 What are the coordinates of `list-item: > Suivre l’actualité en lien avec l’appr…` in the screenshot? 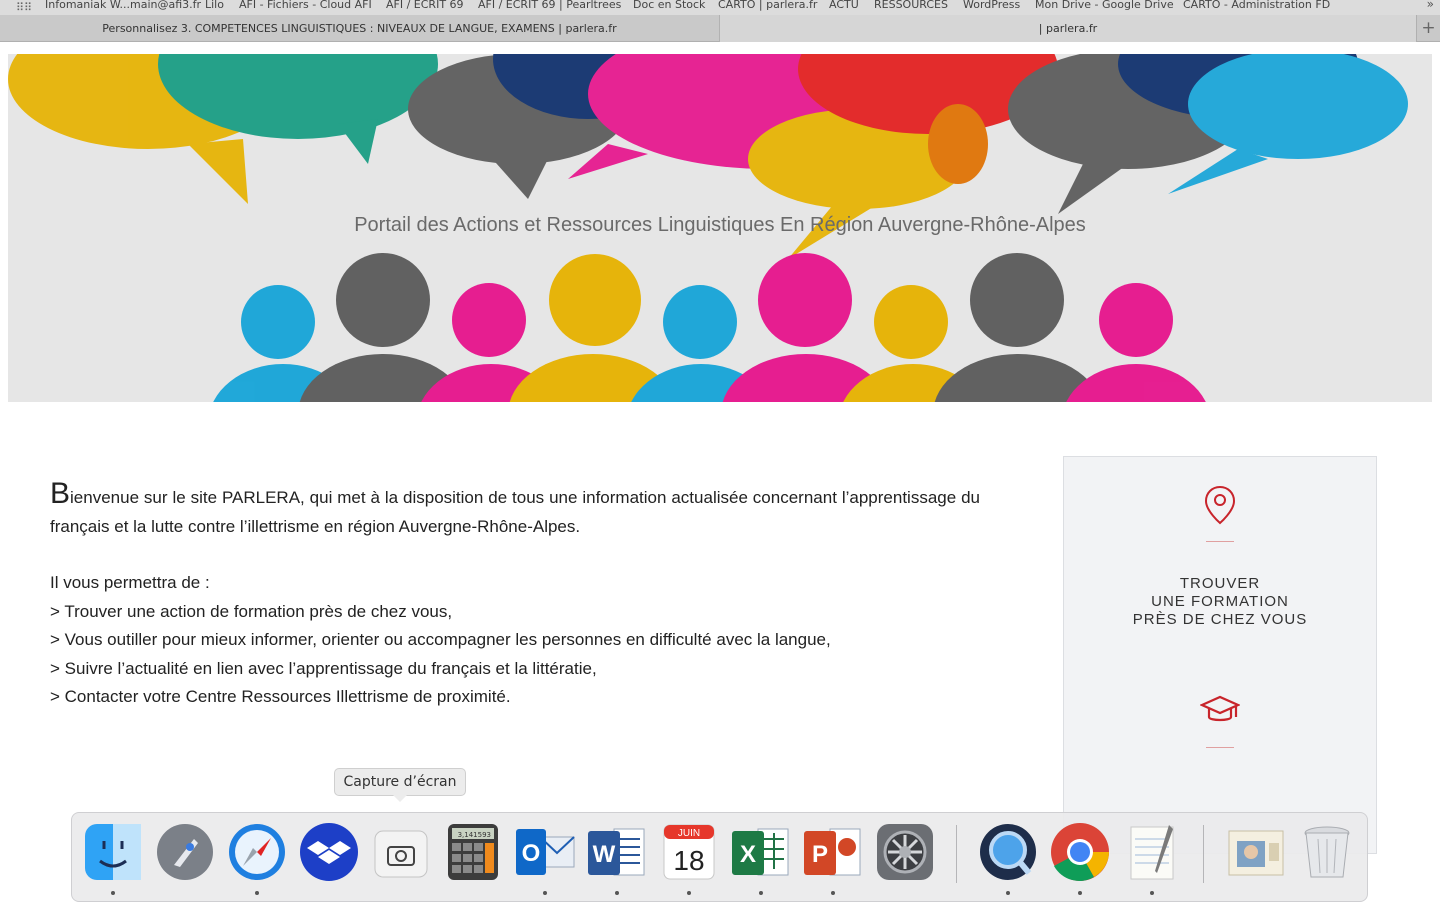 It's located at (323, 668).